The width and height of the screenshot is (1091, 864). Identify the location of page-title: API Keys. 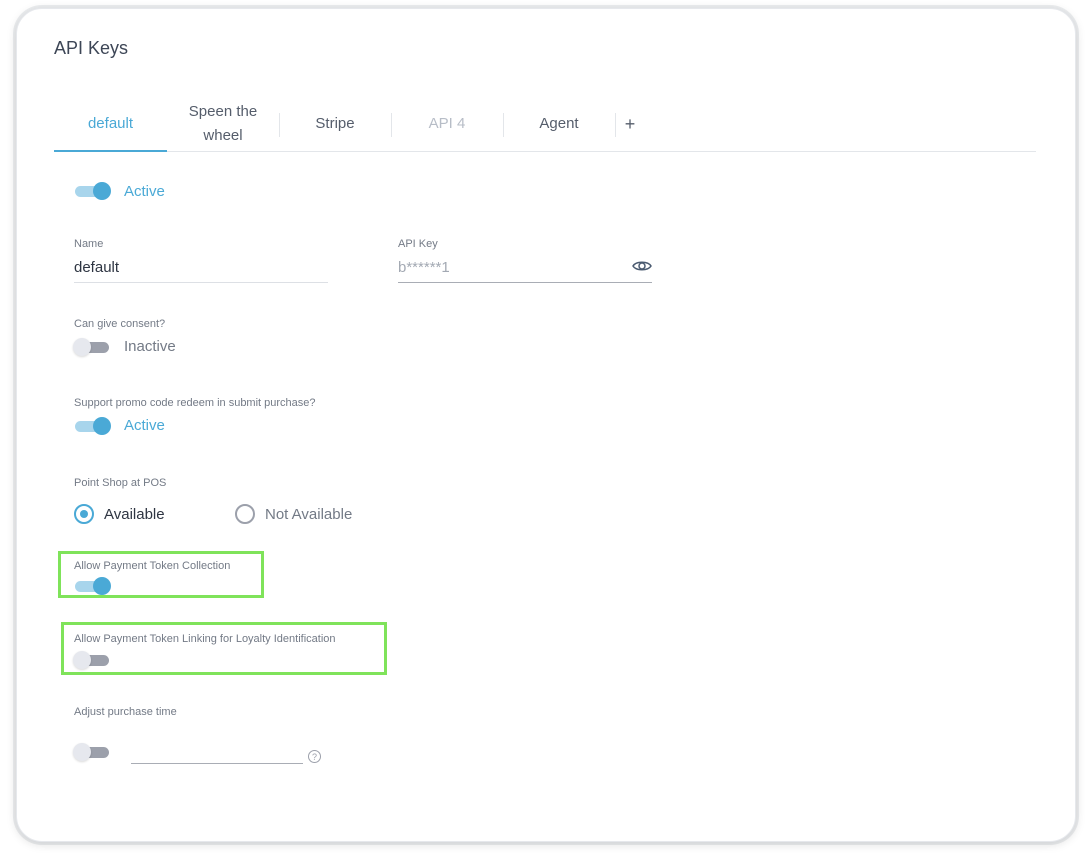
(91, 48).